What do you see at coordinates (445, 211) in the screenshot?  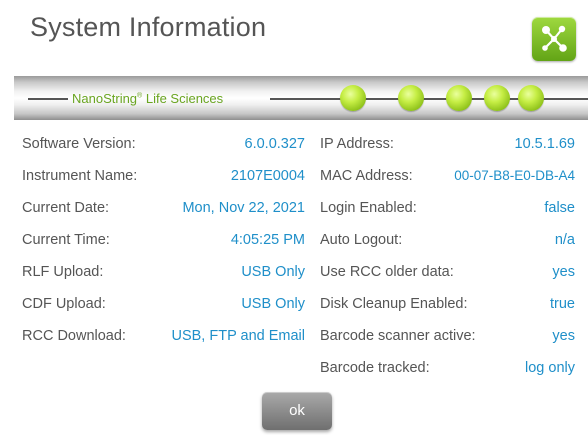 I see `info-row-login-enabled: Login Enabled: false` at bounding box center [445, 211].